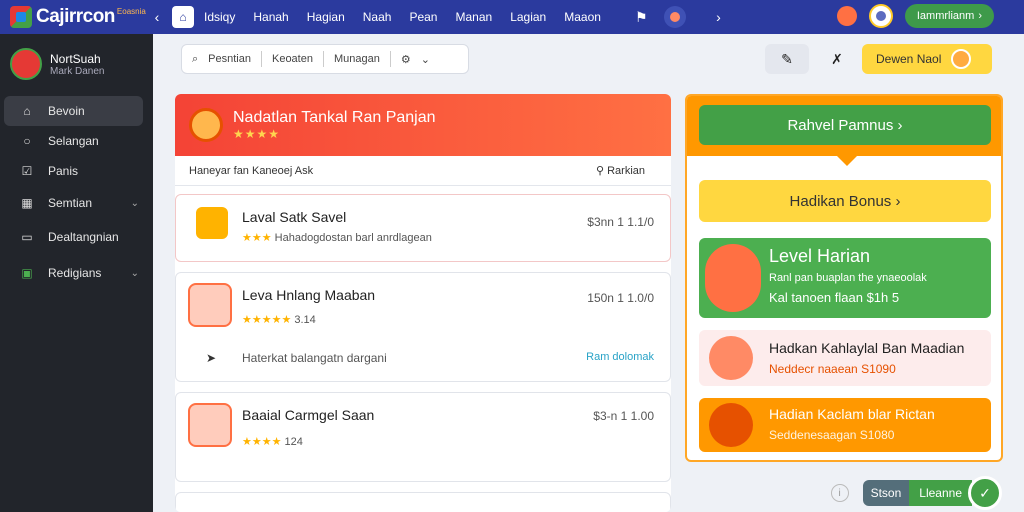 This screenshot has height=512, width=1024. What do you see at coordinates (27, 141) in the screenshot?
I see `search-icon: ○` at bounding box center [27, 141].